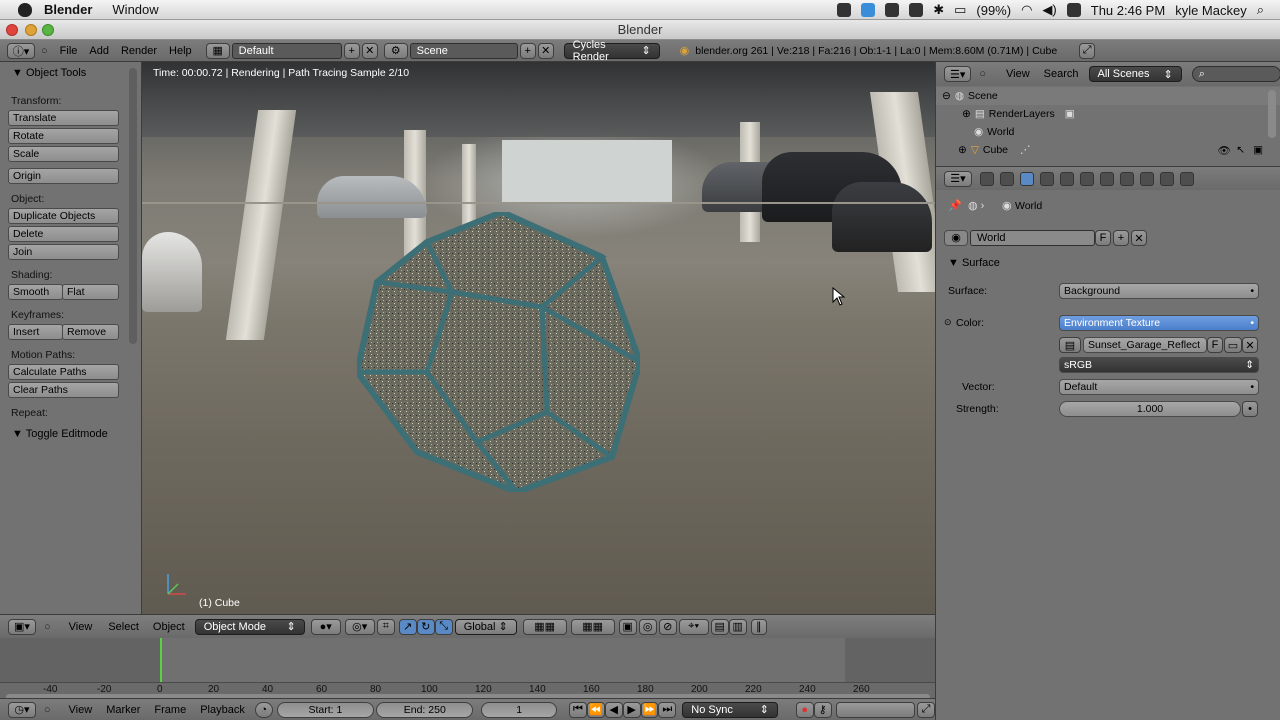 This screenshot has height=720, width=1280. Describe the element at coordinates (1159, 323) in the screenshot. I see `color-input-select: Environment Texture •` at that location.